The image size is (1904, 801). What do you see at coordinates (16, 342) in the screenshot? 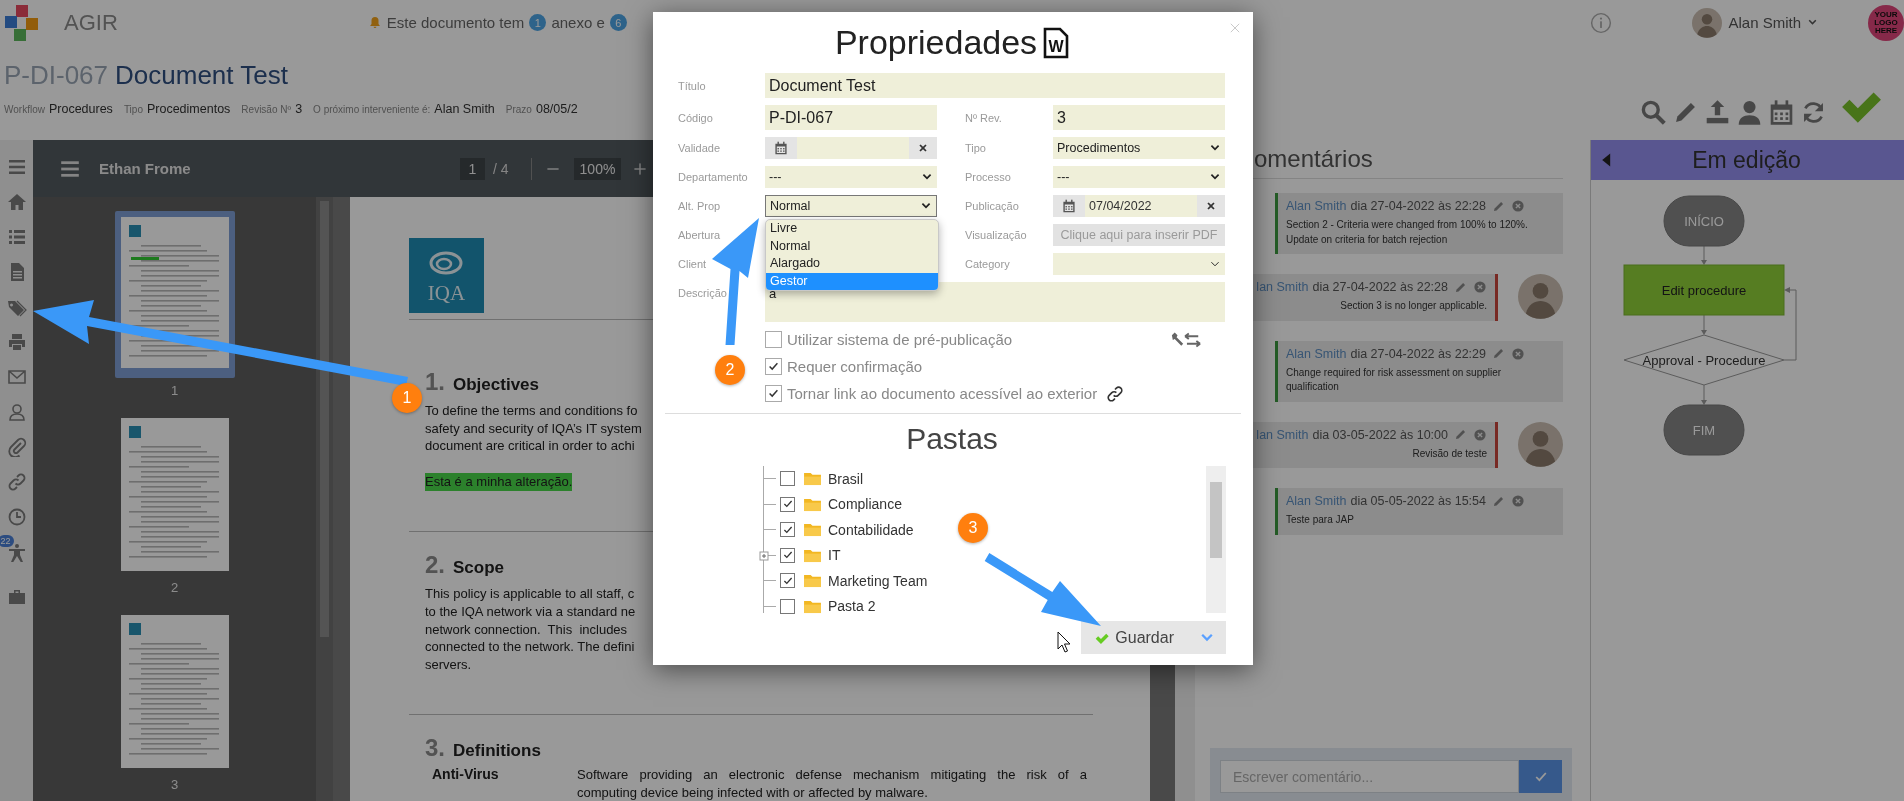
I see `printer-icon` at bounding box center [16, 342].